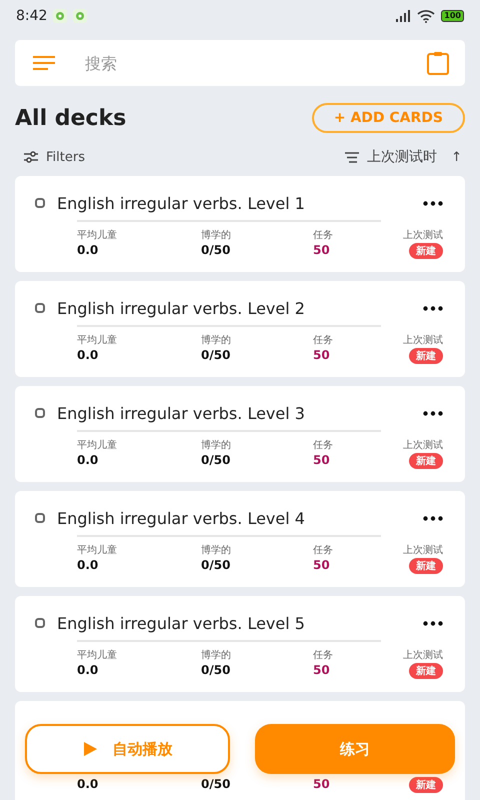 The image size is (480, 800). Describe the element at coordinates (255, 63) in the screenshot. I see `search-field: 搜索` at that location.